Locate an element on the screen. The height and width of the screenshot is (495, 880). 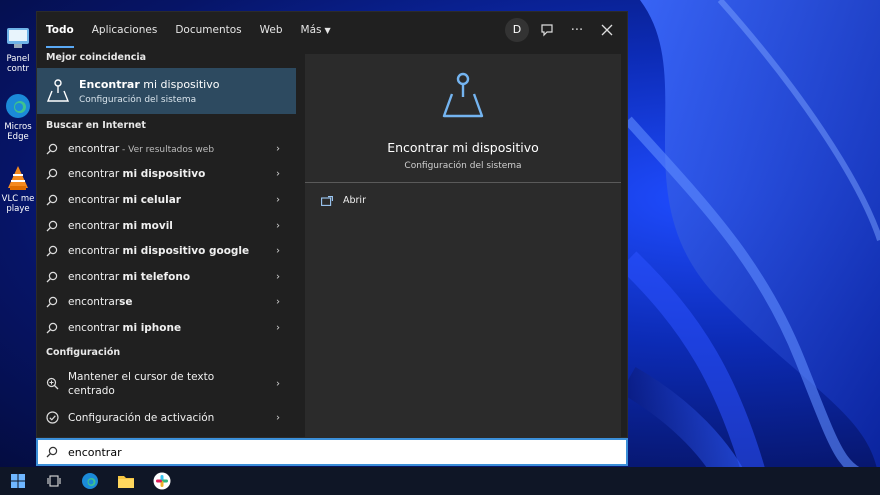
control-panel-icon is located at coordinates (18, 38).